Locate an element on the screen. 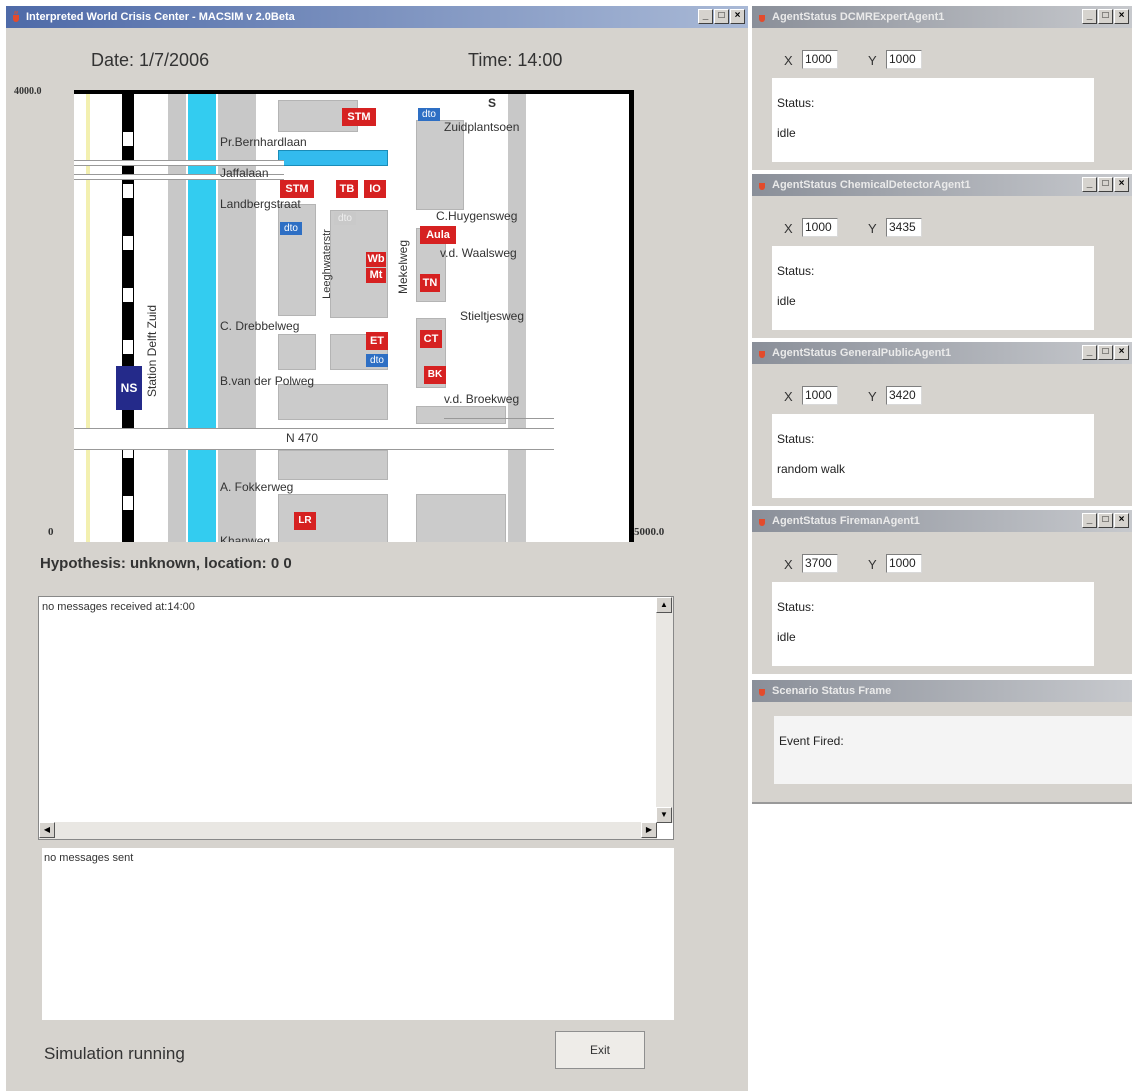  scroll-left-icon: ◀ is located at coordinates (47, 830).